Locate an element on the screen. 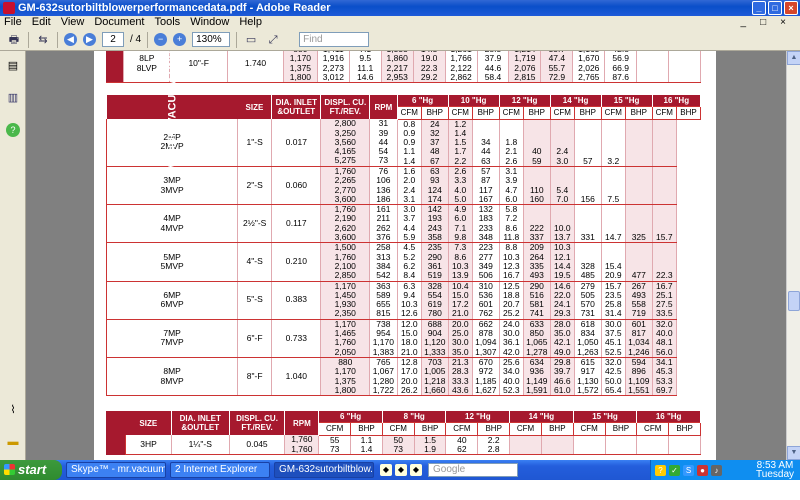 This screenshot has height=500, width=800. zoom-in-icon: + is located at coordinates (180, 39).